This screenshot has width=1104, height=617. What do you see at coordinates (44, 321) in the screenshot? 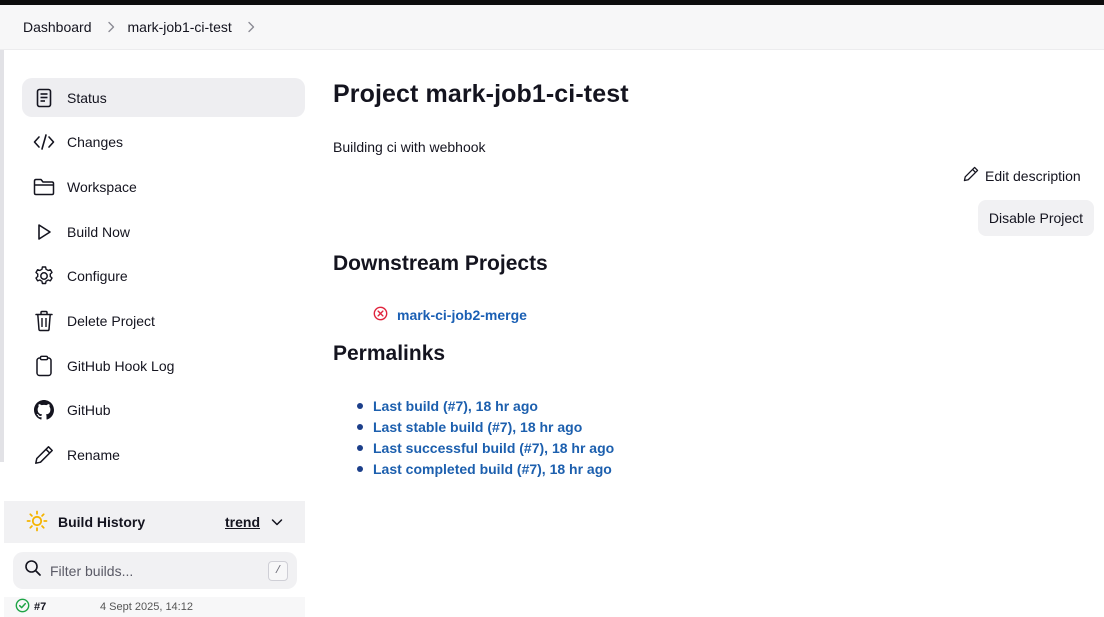
I see `trash-icon` at bounding box center [44, 321].